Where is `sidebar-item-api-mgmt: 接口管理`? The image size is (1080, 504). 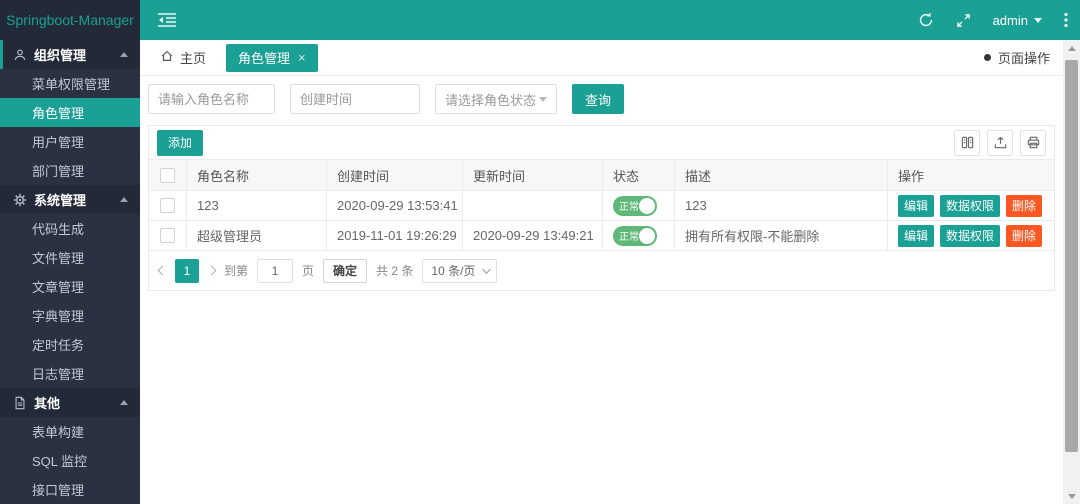
sidebar-item-api-mgmt: 接口管理 is located at coordinates (70, 489).